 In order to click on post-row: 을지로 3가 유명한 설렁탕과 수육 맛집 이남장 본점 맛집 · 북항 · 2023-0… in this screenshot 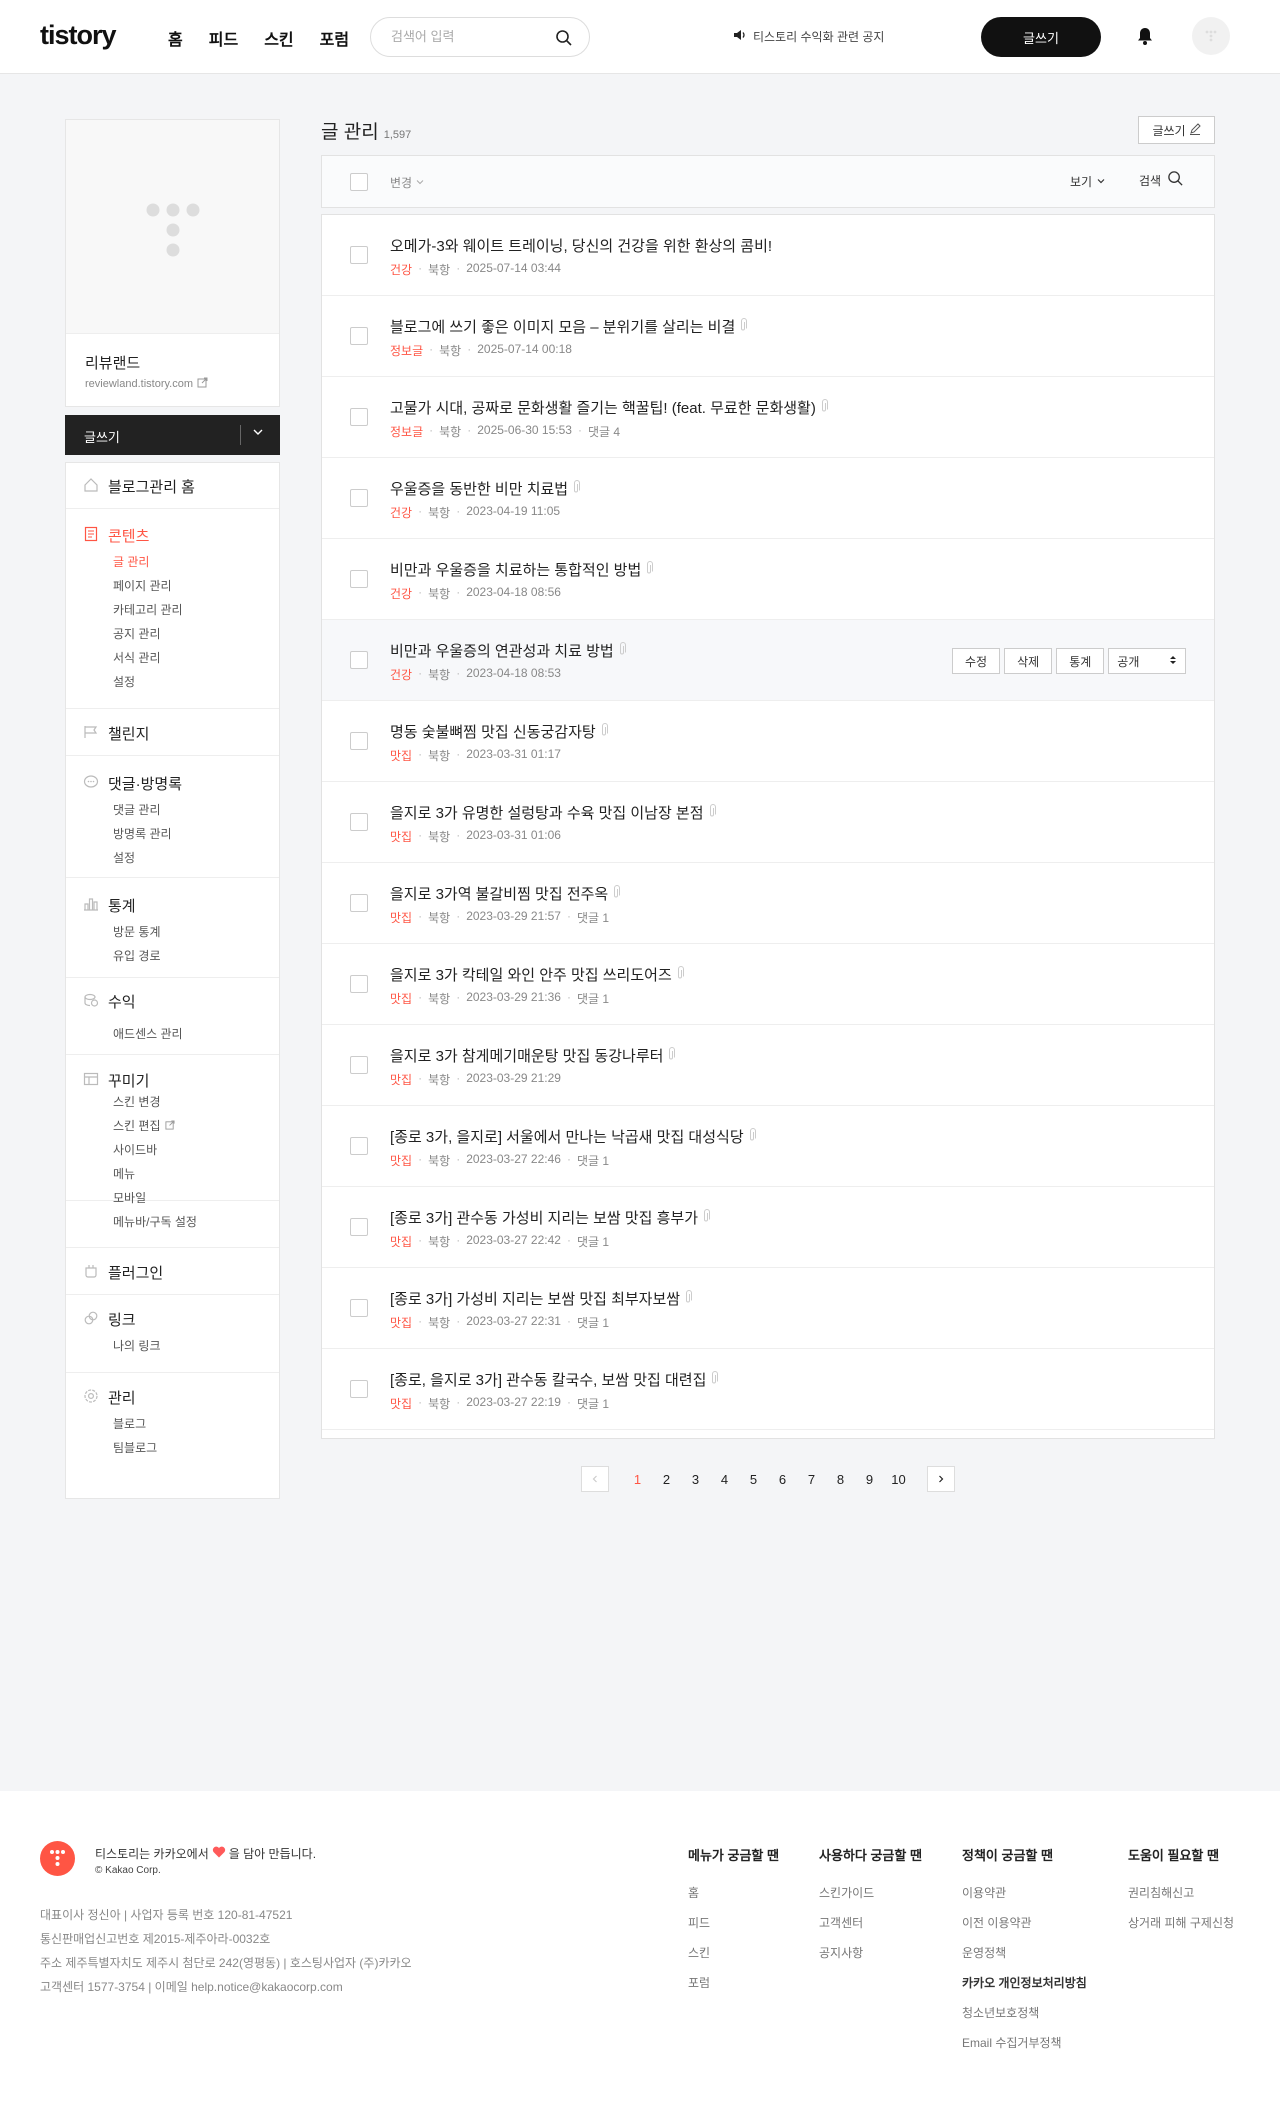, I will do `click(768, 822)`.